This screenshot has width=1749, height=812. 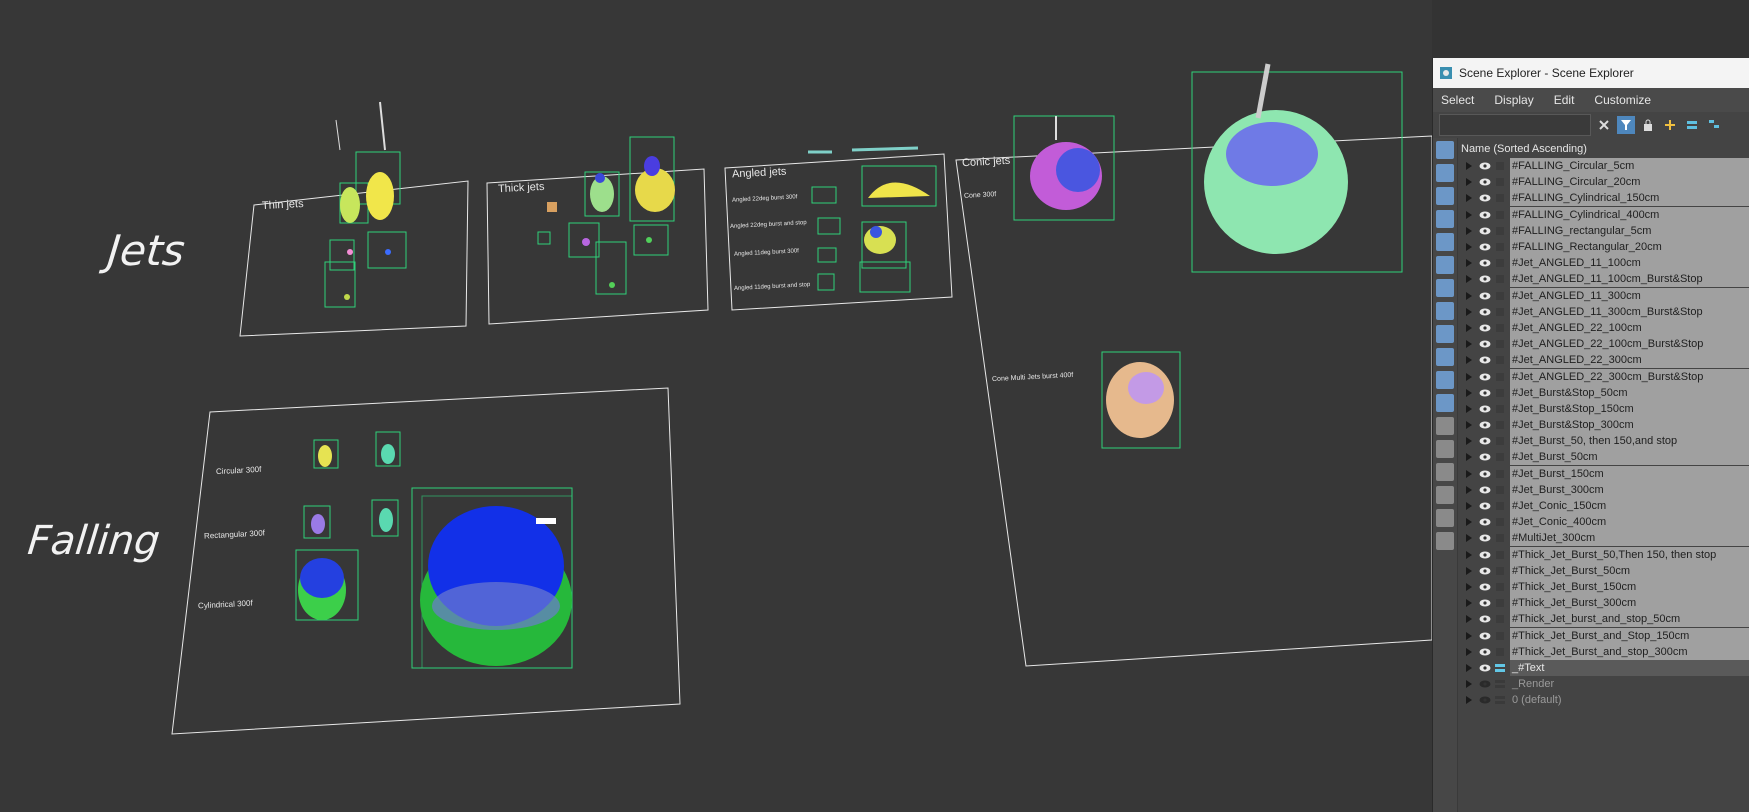 What do you see at coordinates (1603, 522) in the screenshot?
I see `list-item: #Jet_Conic_400cm` at bounding box center [1603, 522].